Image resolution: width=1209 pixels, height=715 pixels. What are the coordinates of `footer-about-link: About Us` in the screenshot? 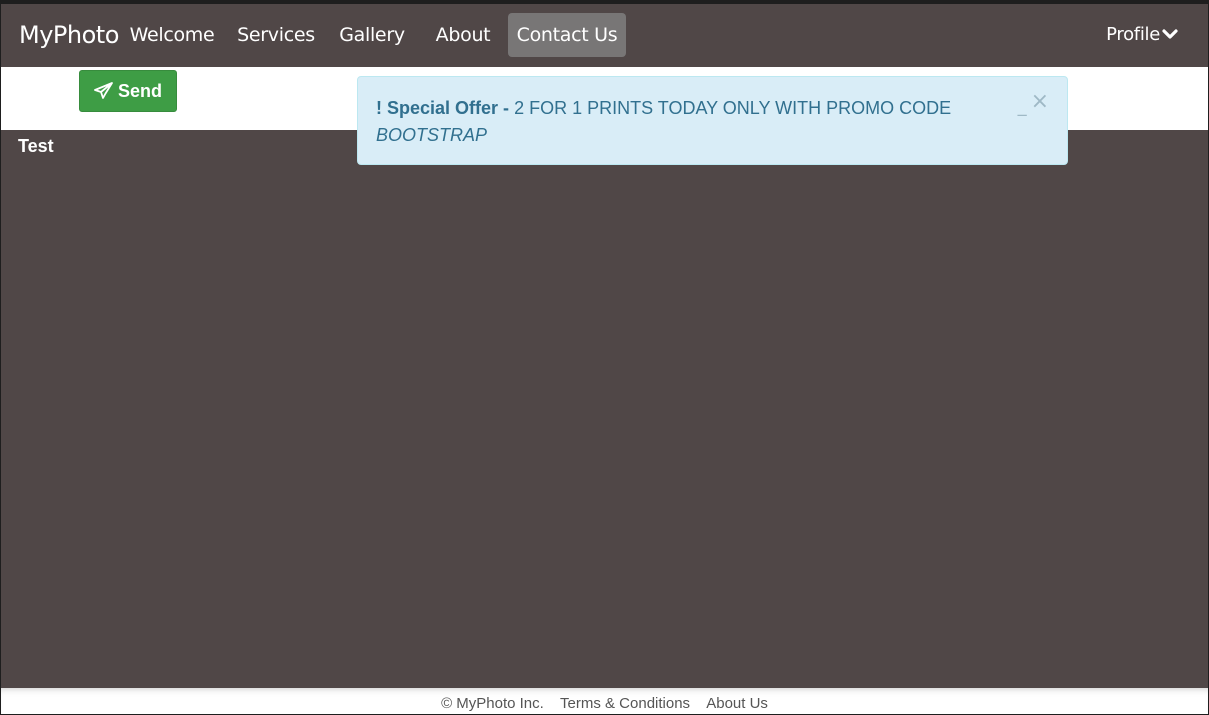 It's located at (737, 703).